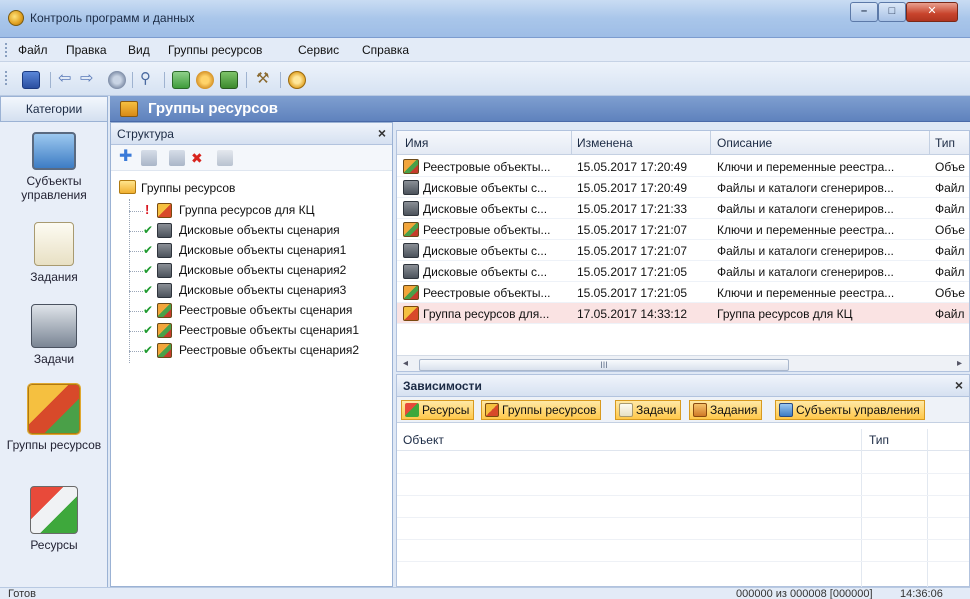 The width and height of the screenshot is (970, 599). Describe the element at coordinates (251, 331) in the screenshot. I see `tree-item: ✔ Реестровые объекты сценария1` at that location.